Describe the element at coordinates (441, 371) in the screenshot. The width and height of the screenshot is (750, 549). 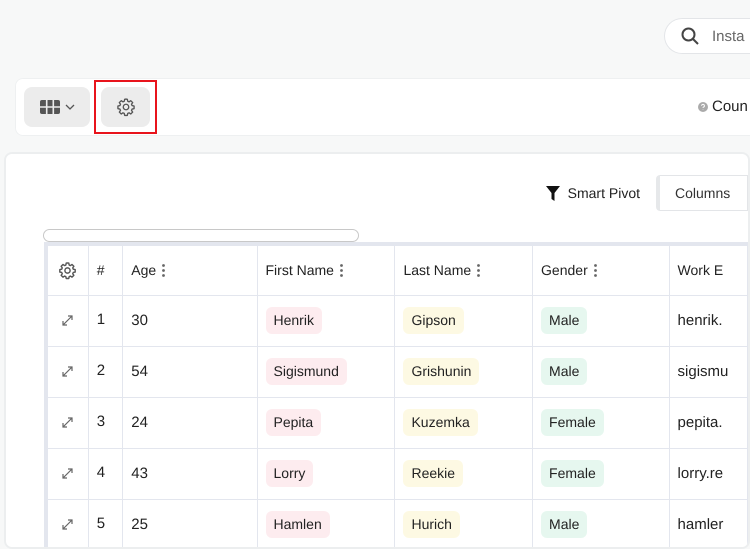
I see `tag: Grishunin` at that location.